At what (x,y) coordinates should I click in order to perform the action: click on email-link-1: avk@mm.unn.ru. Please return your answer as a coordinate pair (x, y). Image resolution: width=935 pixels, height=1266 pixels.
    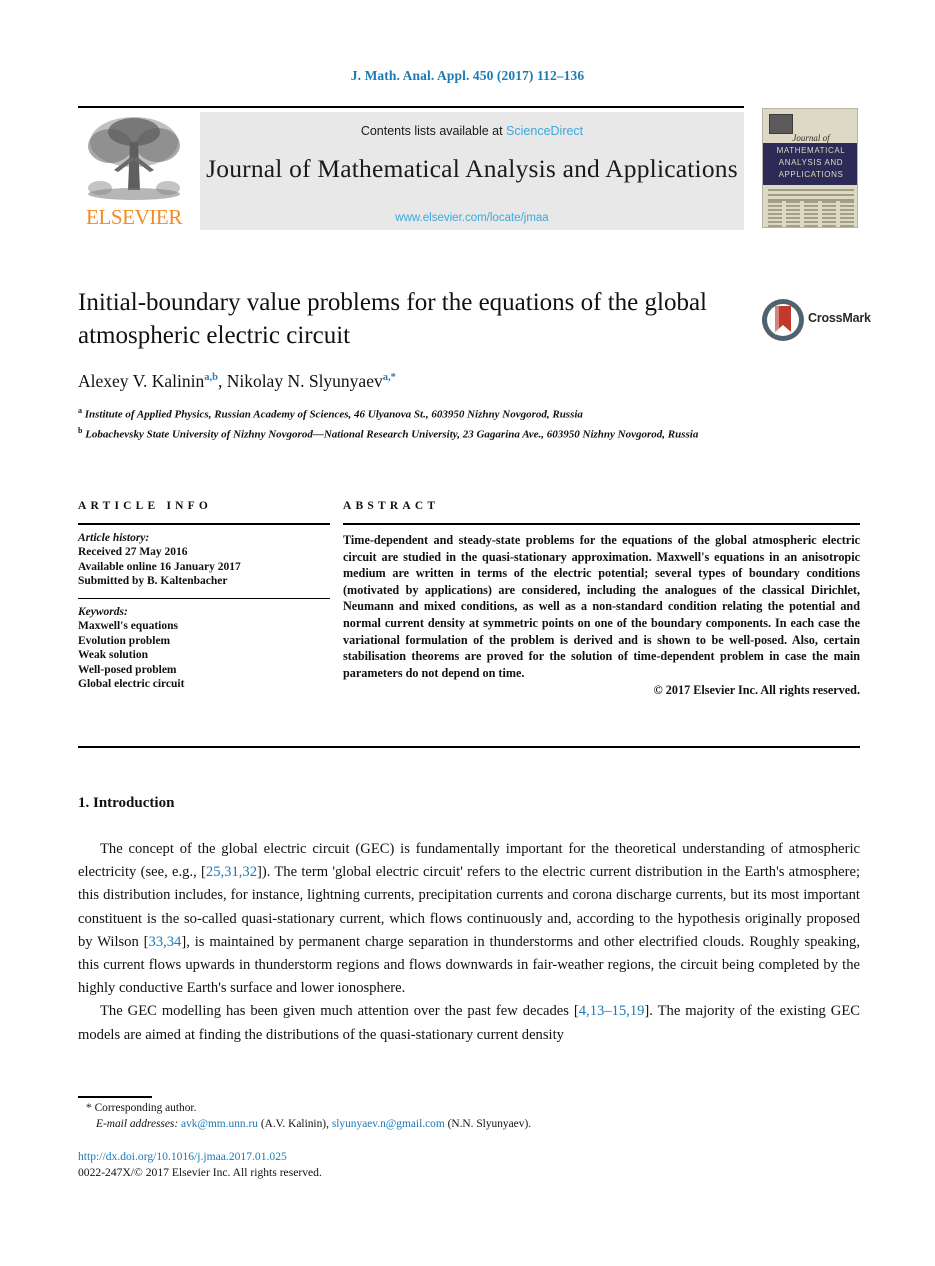
    Looking at the image, I should click on (219, 1124).